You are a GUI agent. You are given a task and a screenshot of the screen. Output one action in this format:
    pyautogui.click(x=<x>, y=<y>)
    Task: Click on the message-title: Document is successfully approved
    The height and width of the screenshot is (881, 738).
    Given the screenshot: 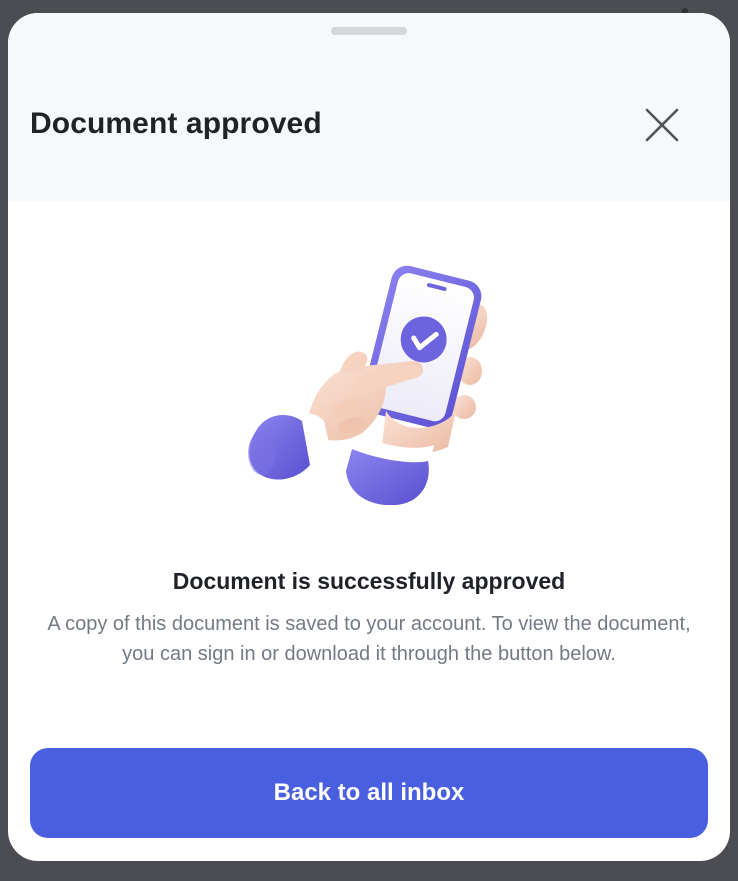 What is the action you would take?
    pyautogui.click(x=369, y=581)
    